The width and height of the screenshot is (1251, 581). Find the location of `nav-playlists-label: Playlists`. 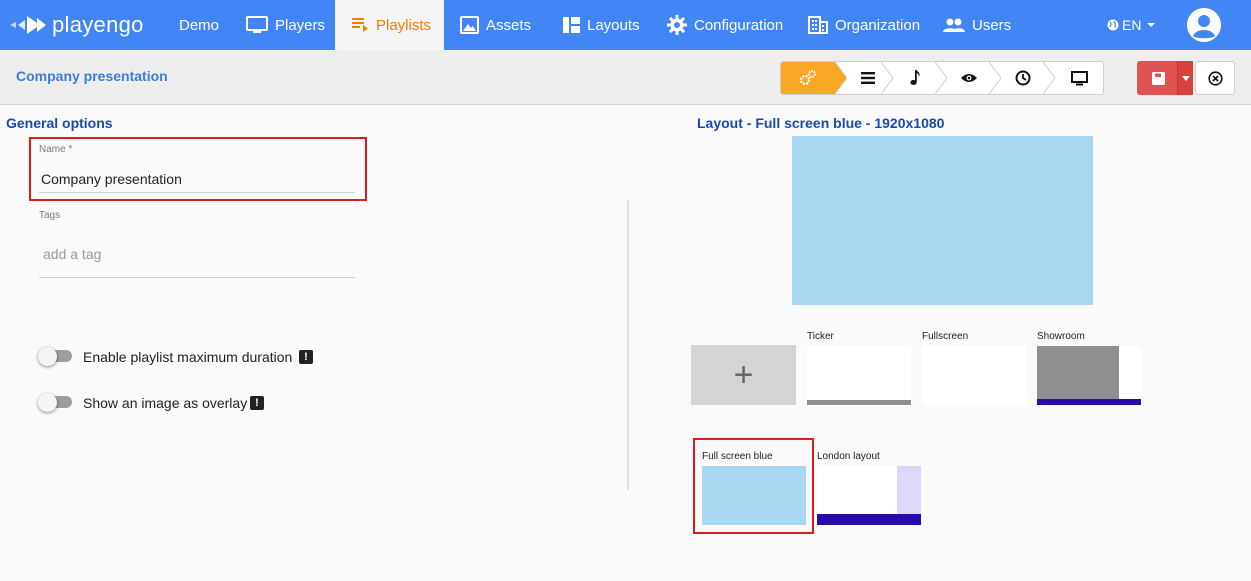

nav-playlists-label: Playlists is located at coordinates (404, 25).